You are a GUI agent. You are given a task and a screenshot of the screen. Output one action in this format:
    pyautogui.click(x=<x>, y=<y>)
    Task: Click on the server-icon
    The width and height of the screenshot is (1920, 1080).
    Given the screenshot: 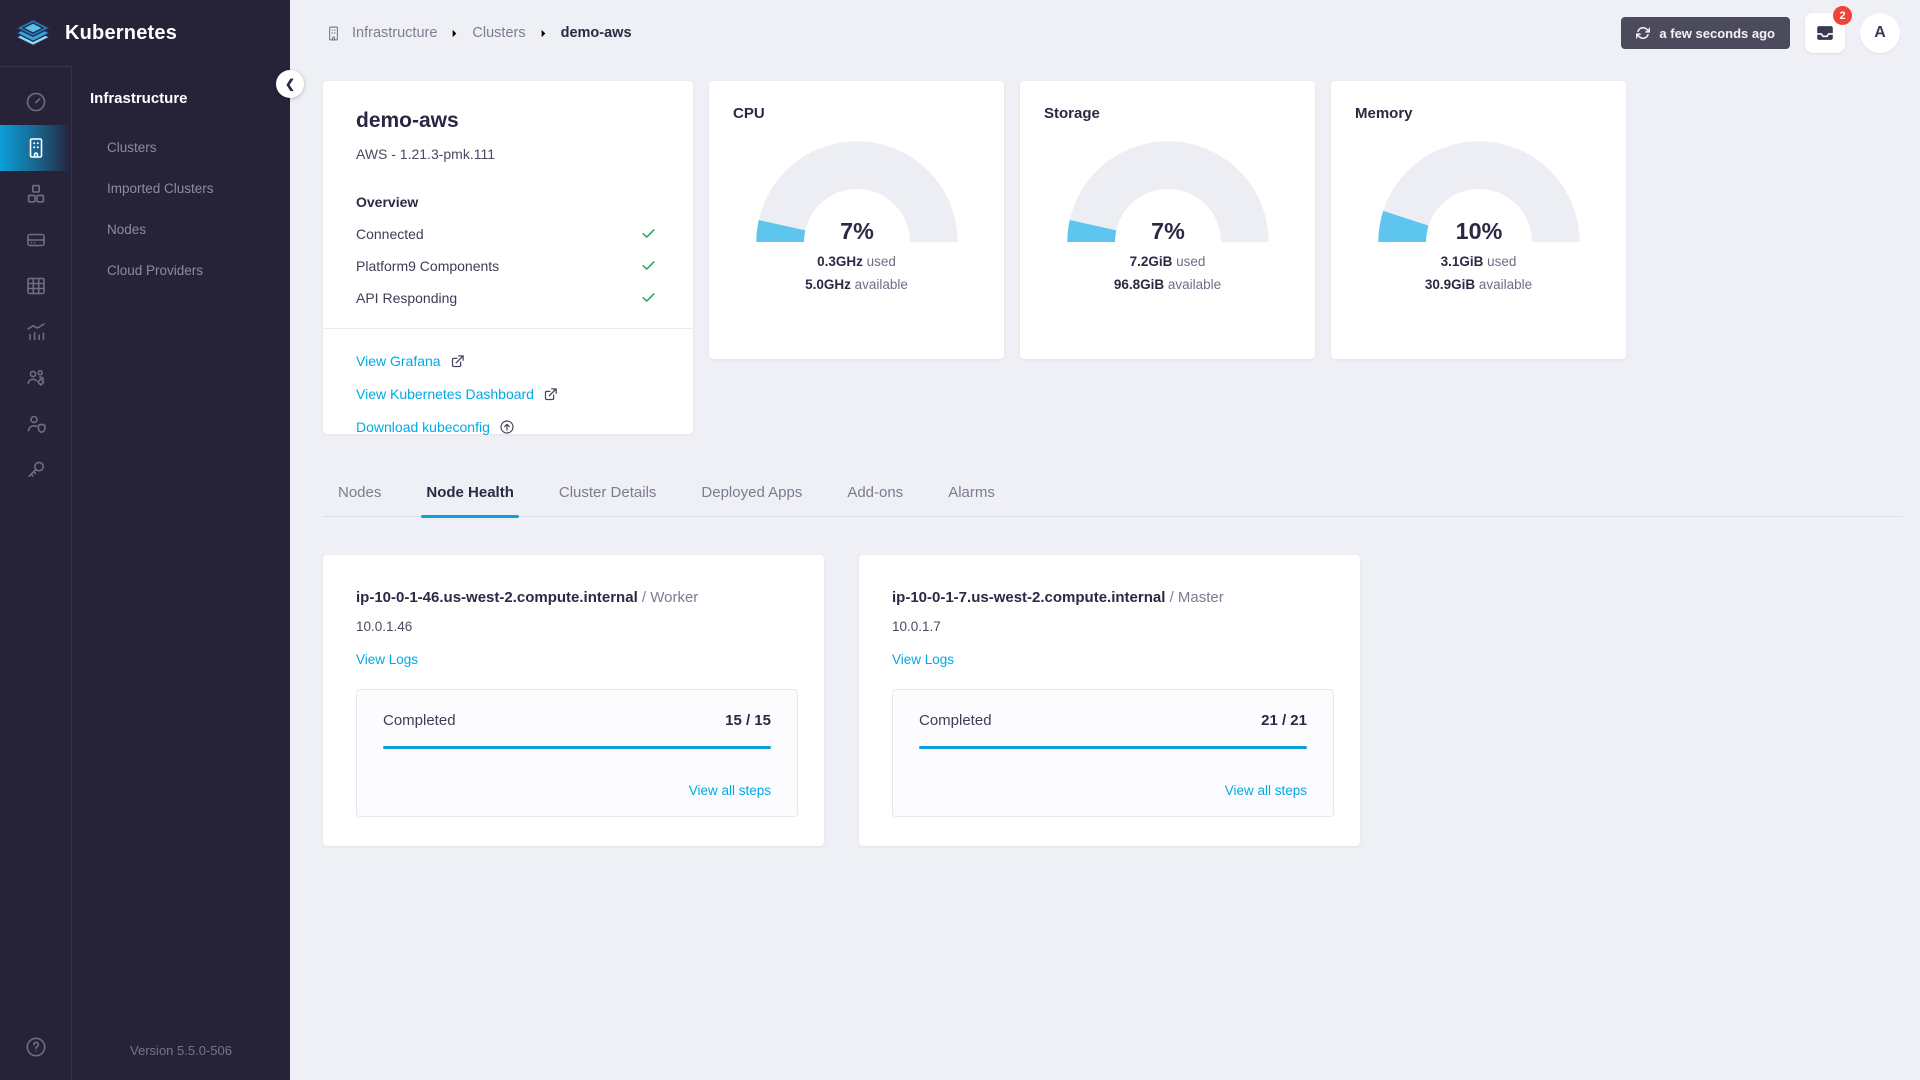 What is the action you would take?
    pyautogui.click(x=36, y=240)
    